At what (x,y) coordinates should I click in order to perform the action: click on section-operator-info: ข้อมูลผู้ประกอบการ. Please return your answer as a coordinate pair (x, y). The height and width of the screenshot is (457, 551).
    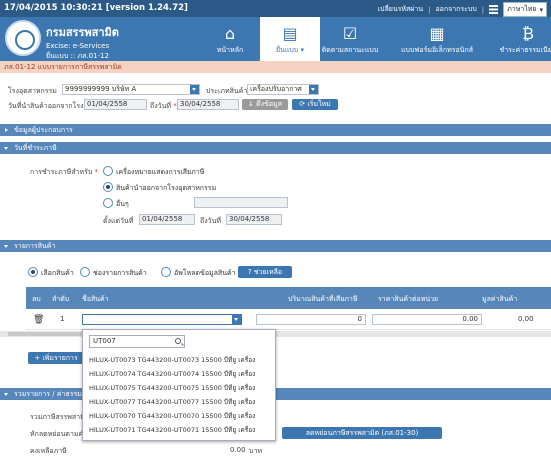
    Looking at the image, I should click on (275, 130).